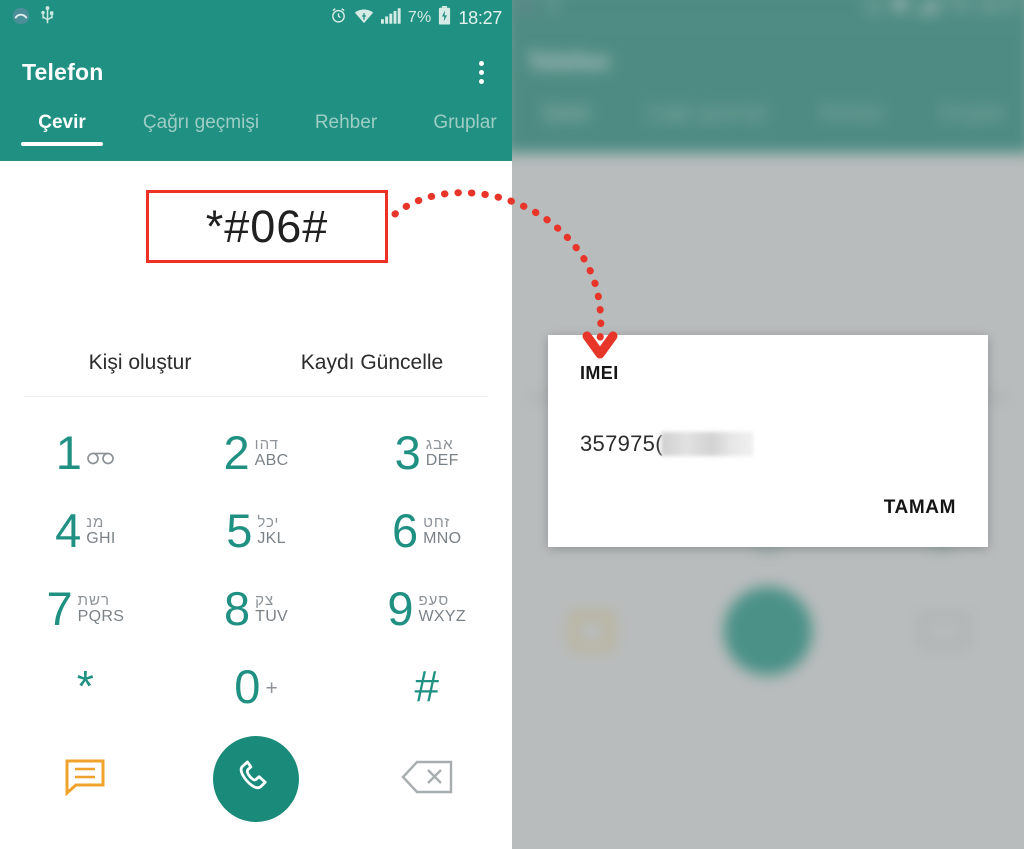  Describe the element at coordinates (272, 616) in the screenshot. I see `key-8-latin: TUV` at that location.